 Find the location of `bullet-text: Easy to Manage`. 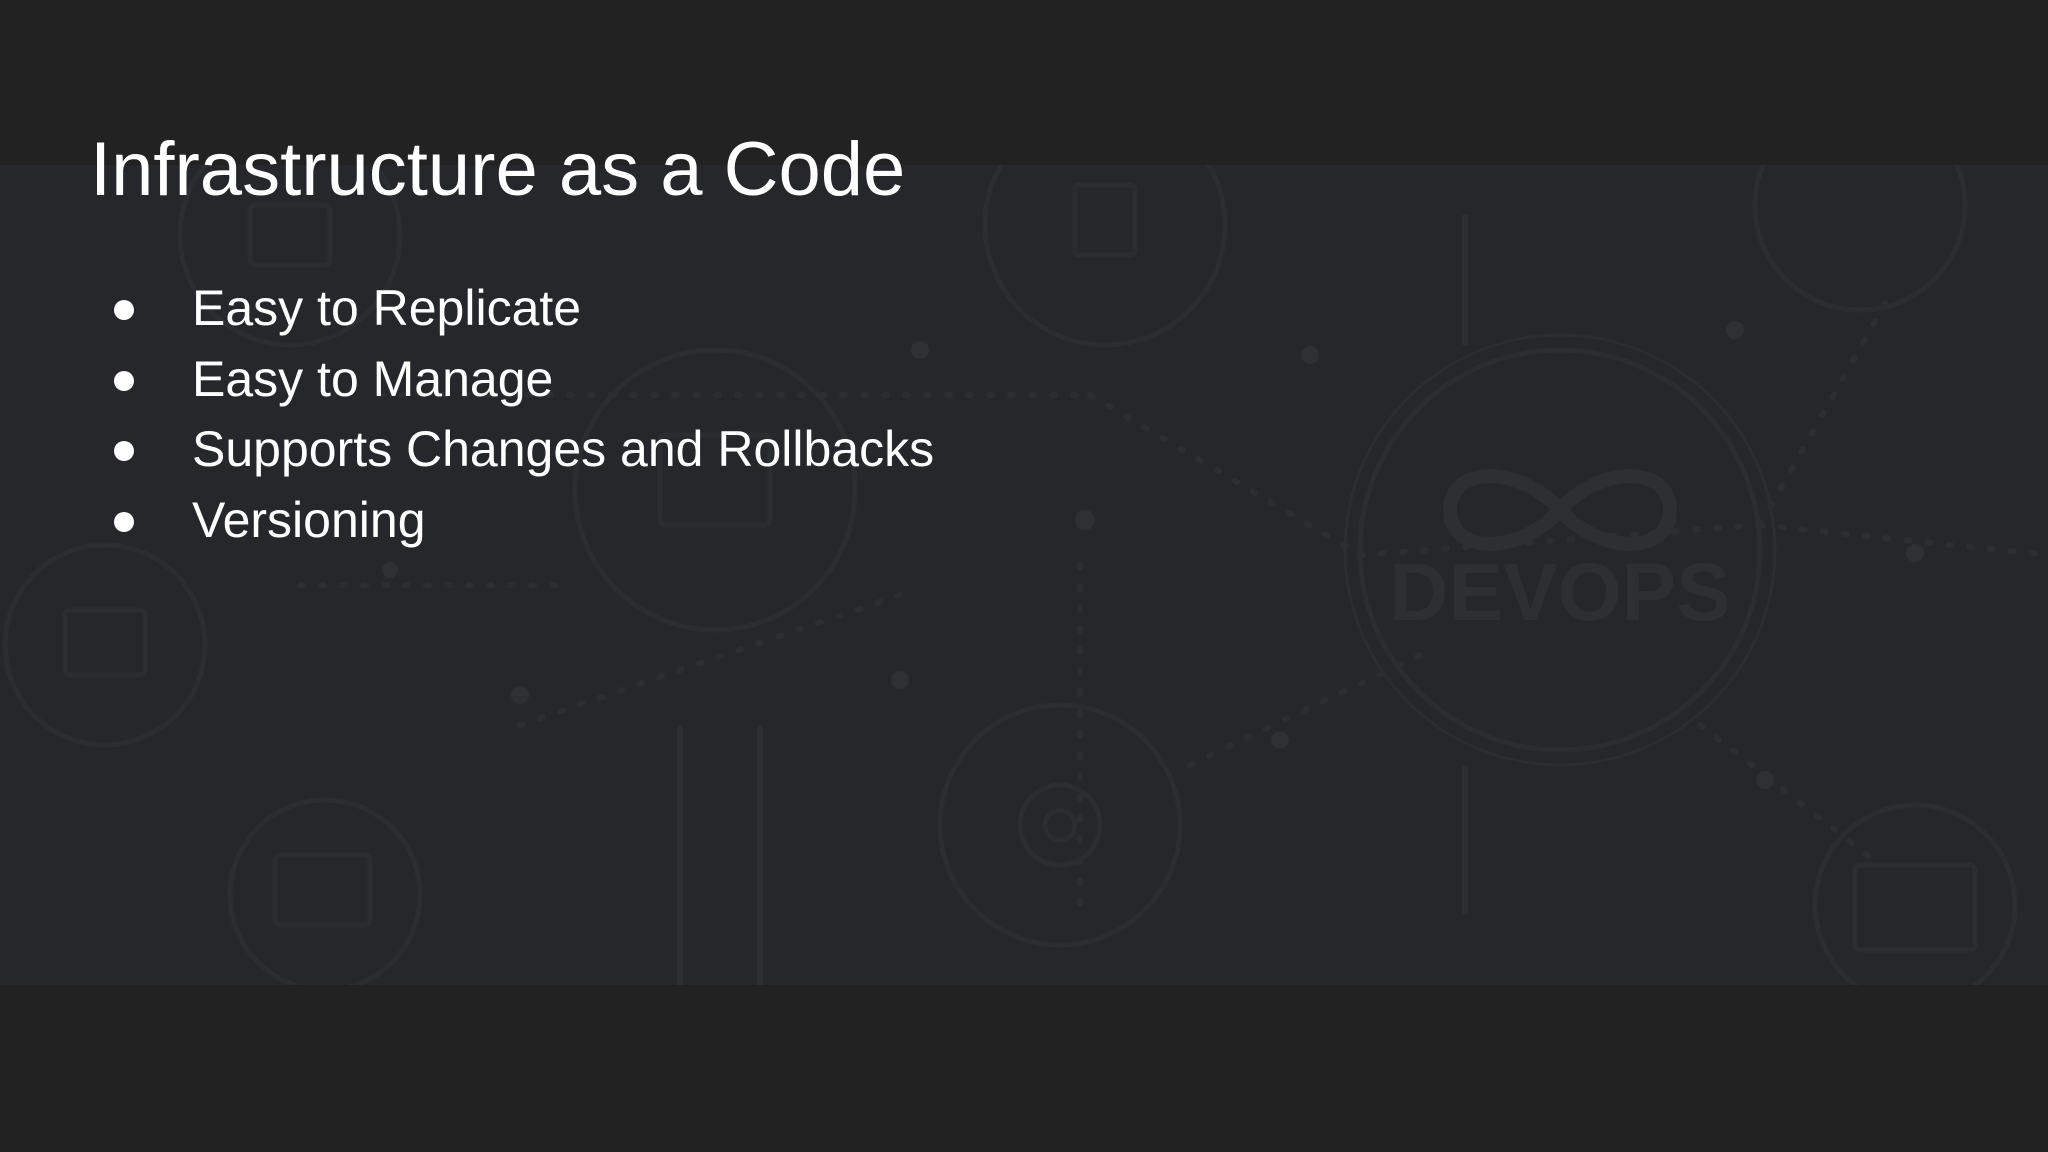

bullet-text: Easy to Manage is located at coordinates (373, 378).